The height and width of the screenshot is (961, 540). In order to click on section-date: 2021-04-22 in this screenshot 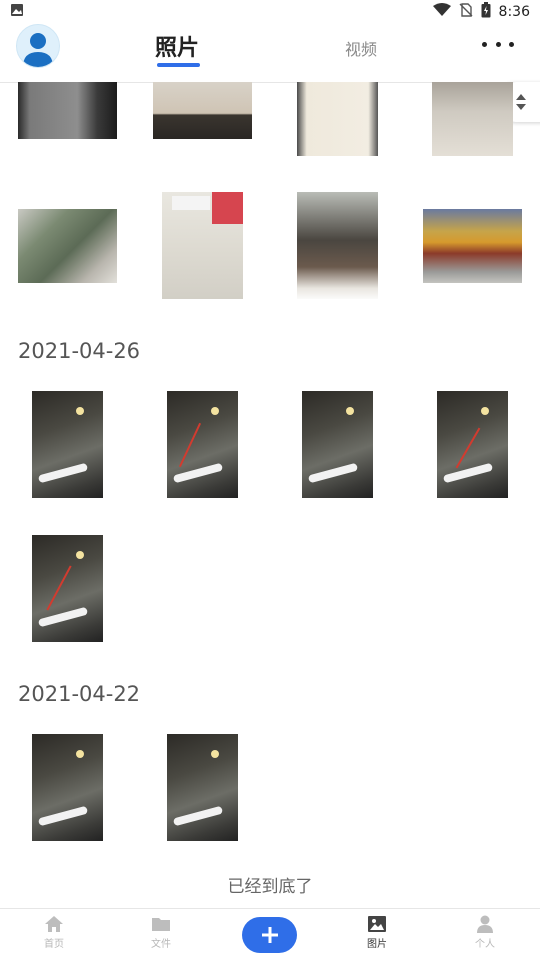, I will do `click(79, 694)`.